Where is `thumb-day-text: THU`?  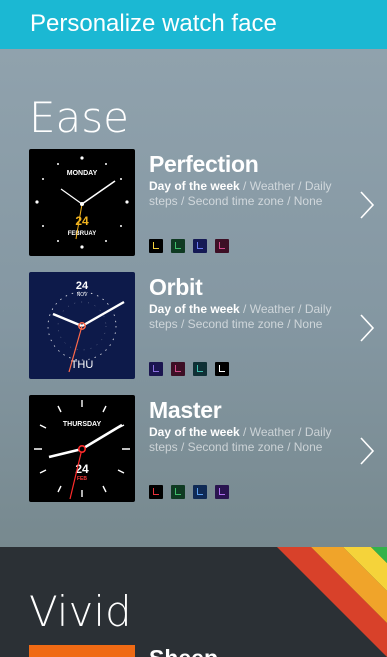 thumb-day-text: THU is located at coordinates (82, 365).